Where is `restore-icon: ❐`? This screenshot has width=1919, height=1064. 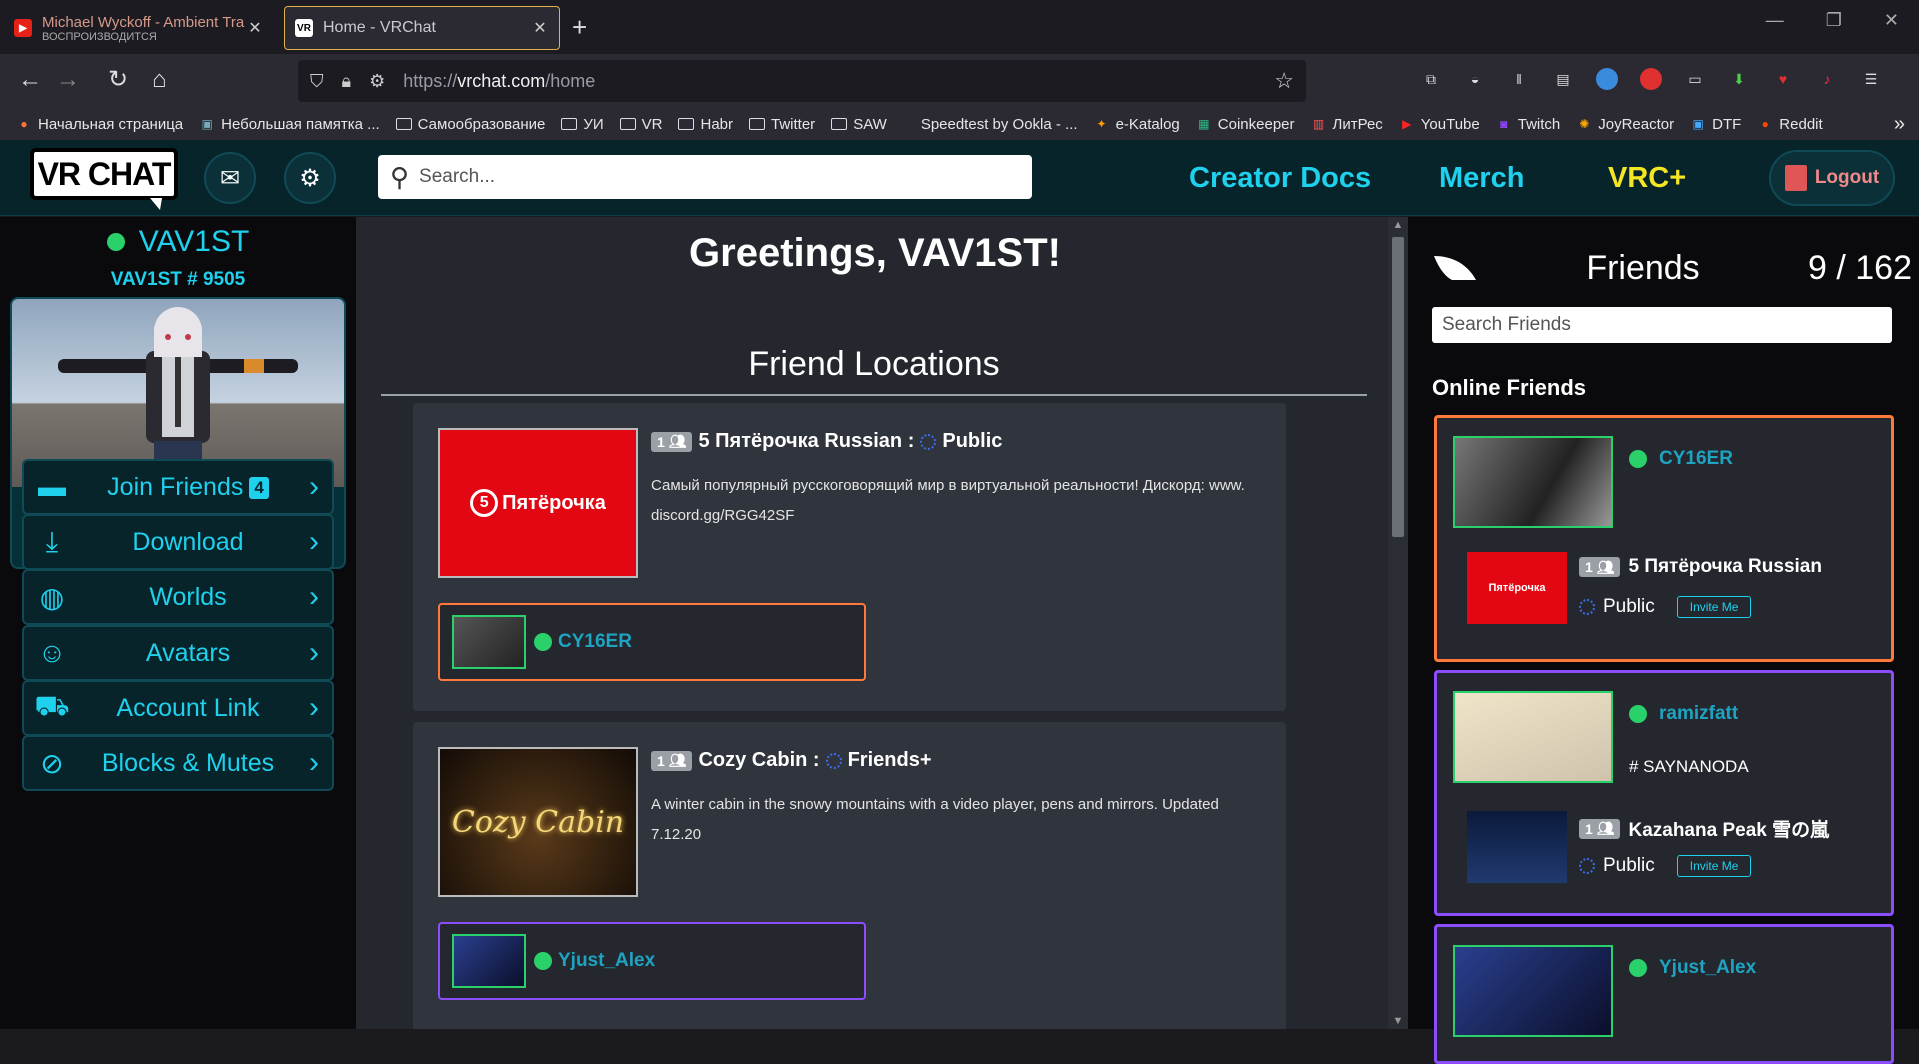
restore-icon: ❐ is located at coordinates (1834, 20).